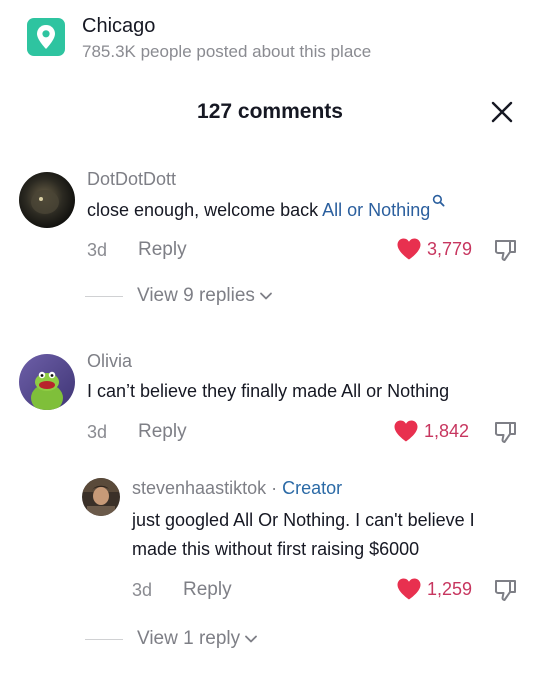  I want to click on like-count: 3,779, so click(450, 248).